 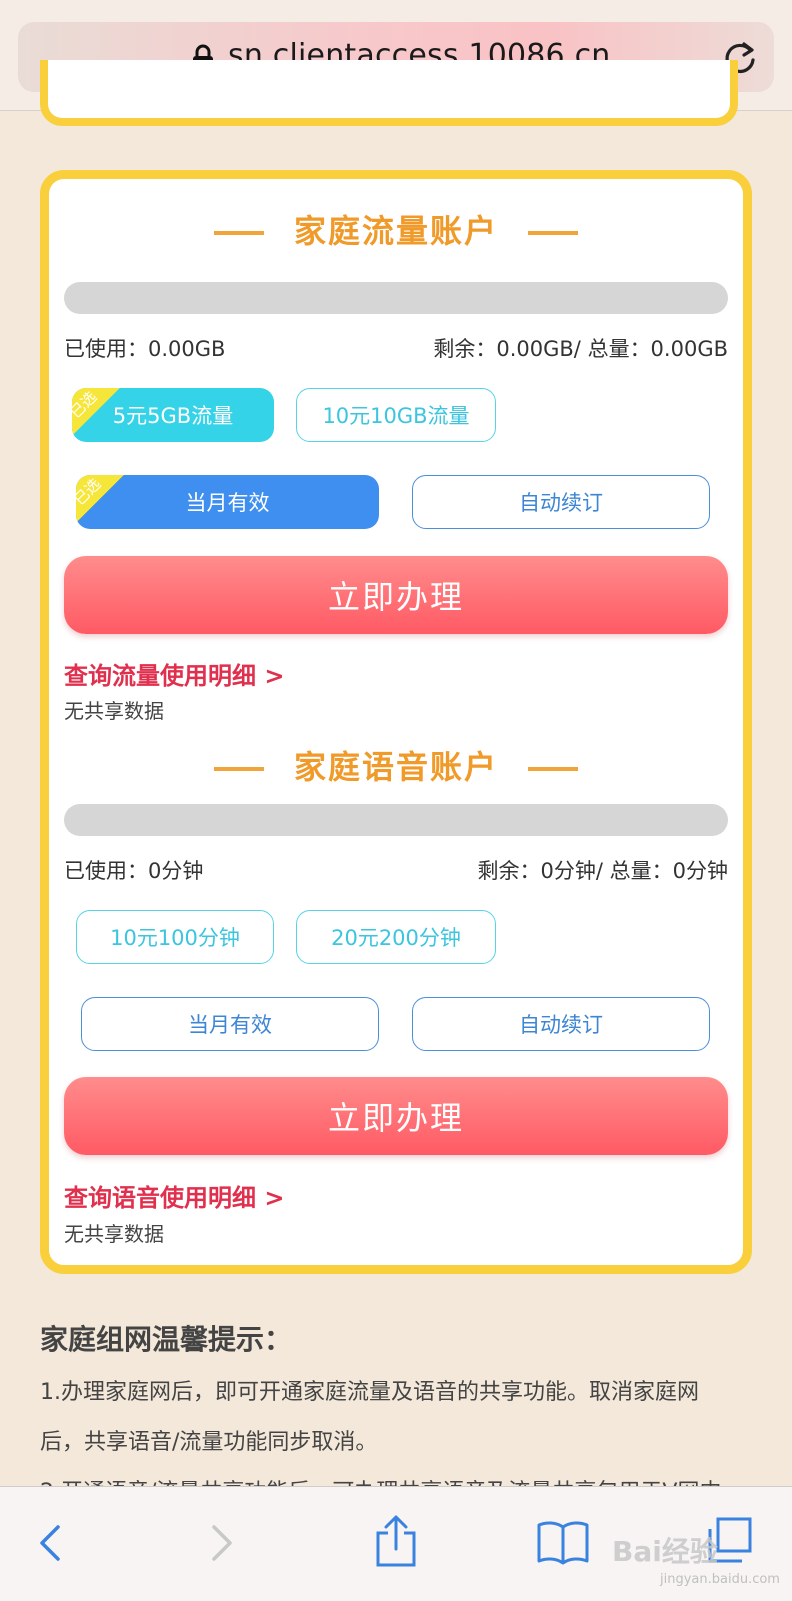 I want to click on baidu-watermark: Bai经验, so click(x=665, y=1551).